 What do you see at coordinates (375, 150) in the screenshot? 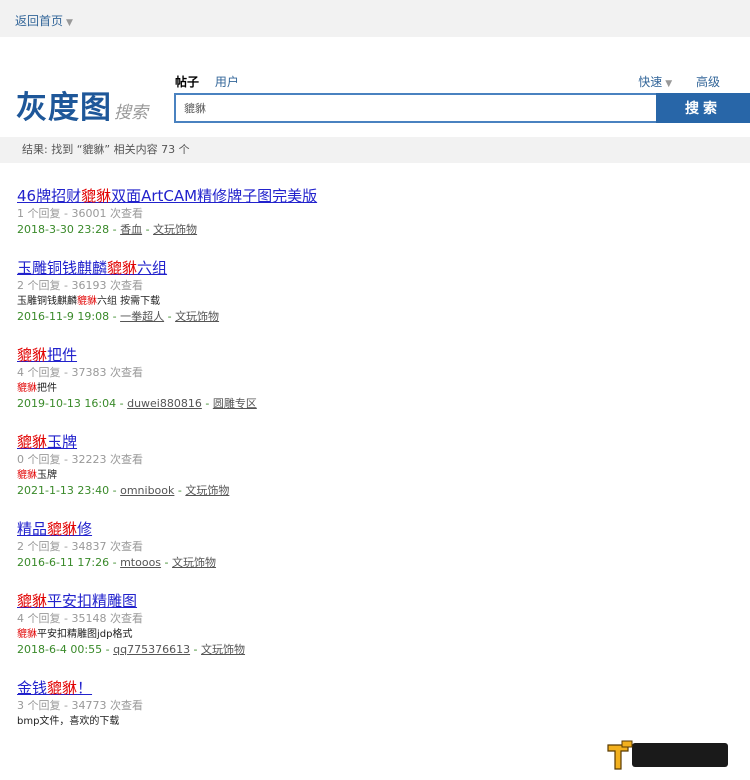
I see `result-summary: 结果: 找到 “貔貅” 相关内容 73 个` at bounding box center [375, 150].